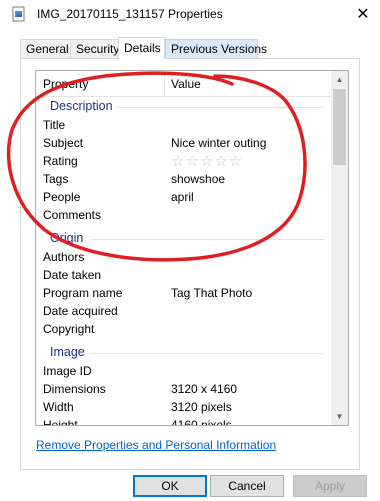 The image size is (380, 501). Describe the element at coordinates (81, 106) in the screenshot. I see `group-label: Description` at that location.